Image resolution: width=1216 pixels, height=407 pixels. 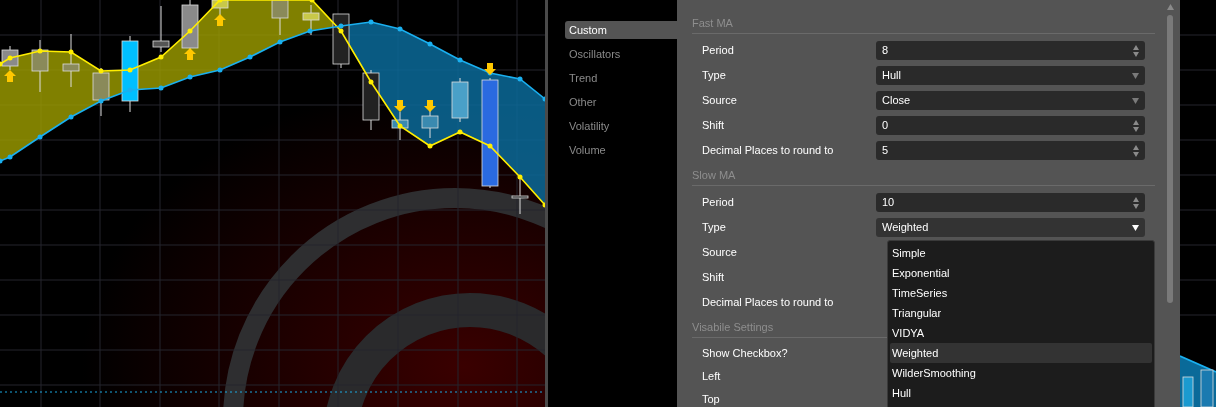 I want to click on dropdown-option: Simple, so click(x=1021, y=253).